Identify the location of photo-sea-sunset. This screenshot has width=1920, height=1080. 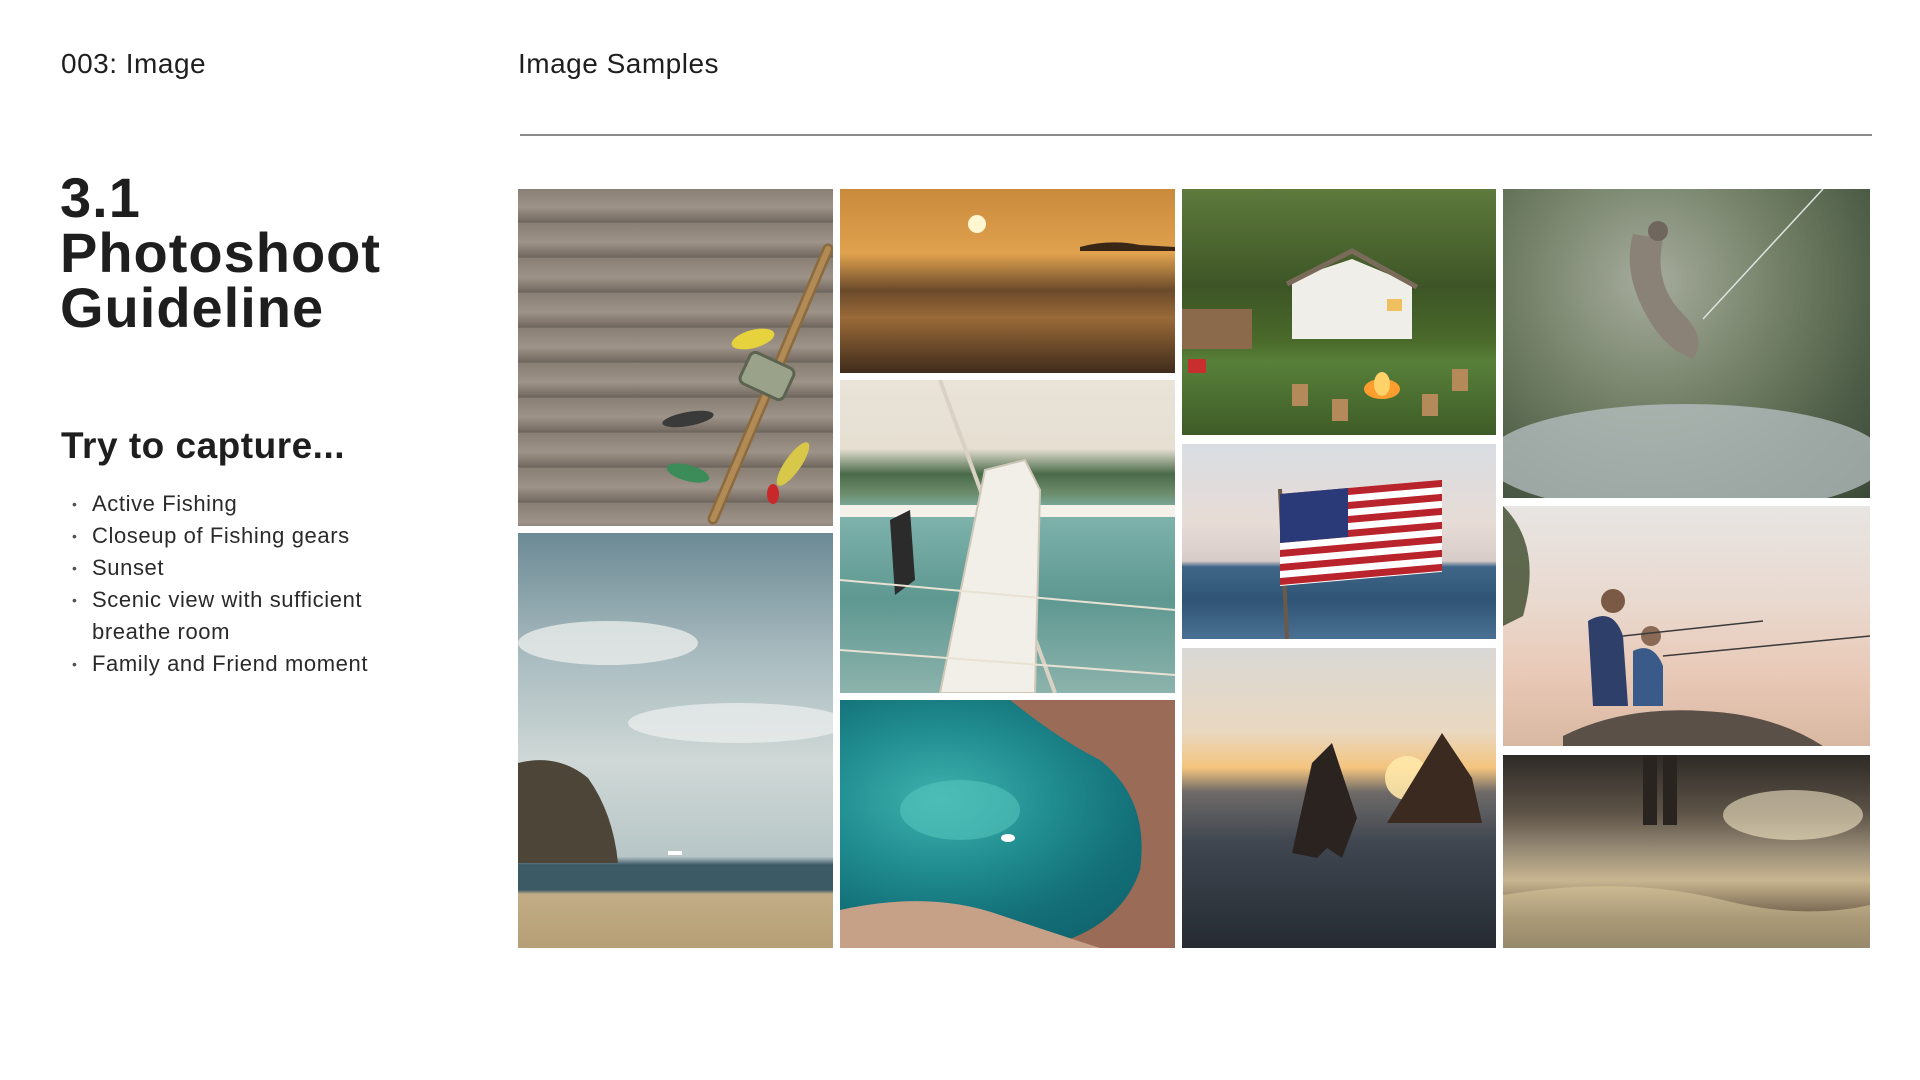
(1007, 281).